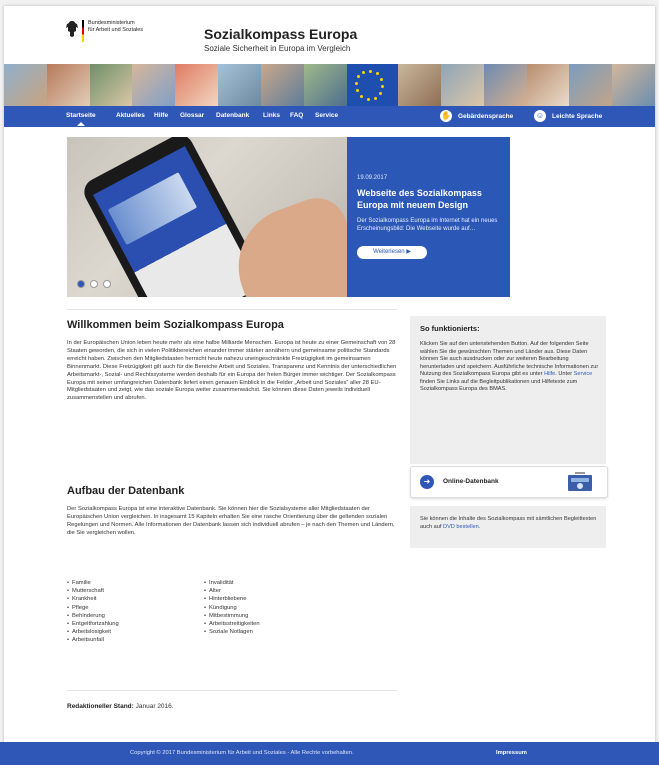 This screenshot has width=659, height=765. I want to click on nav-item-aktuelles: Aktuelles, so click(130, 115).